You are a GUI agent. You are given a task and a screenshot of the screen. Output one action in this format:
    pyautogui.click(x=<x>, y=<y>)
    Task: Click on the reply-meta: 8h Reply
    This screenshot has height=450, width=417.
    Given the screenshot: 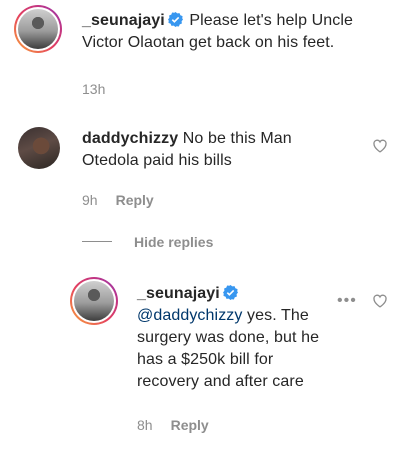 What is the action you would take?
    pyautogui.click(x=173, y=425)
    